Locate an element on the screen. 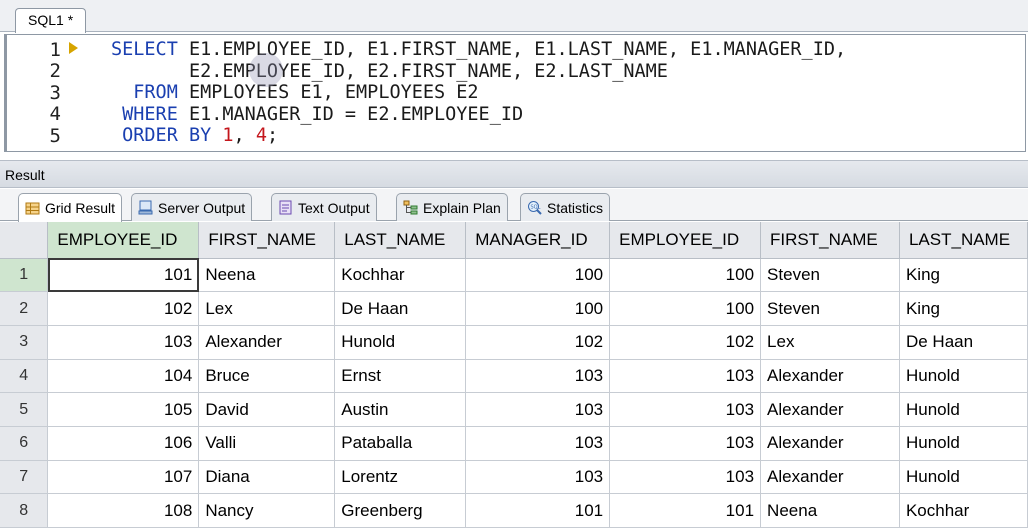 This screenshot has width=1028, height=528. line-number-row: 5 is located at coordinates (51, 136).